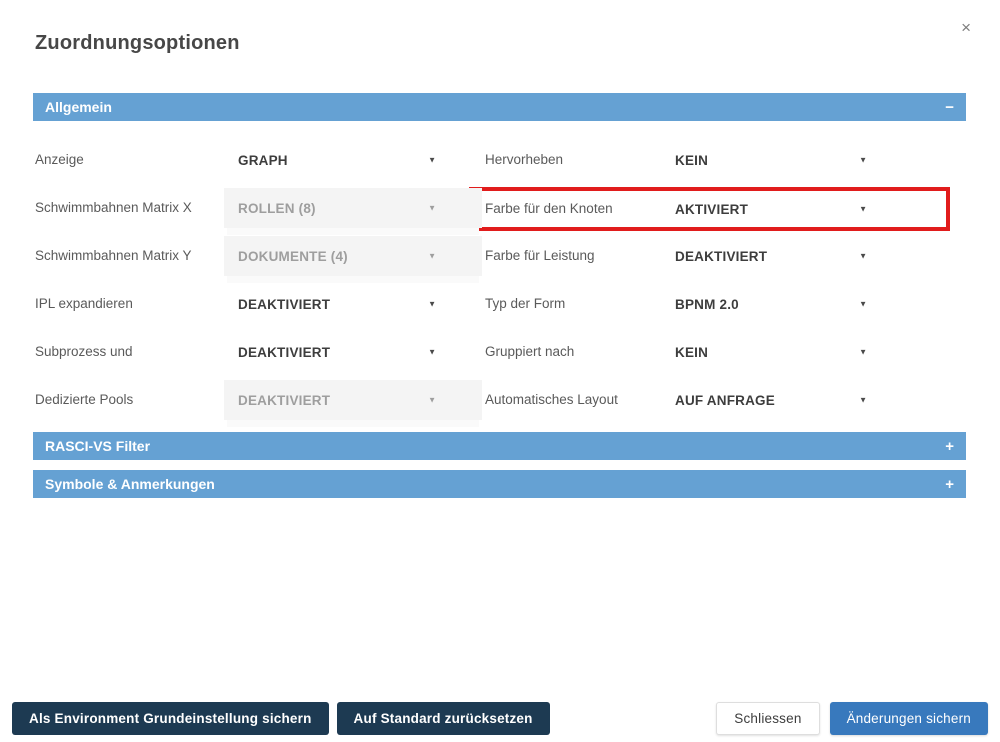 The image size is (1000, 742). Describe the element at coordinates (799, 160) in the screenshot. I see `hervorheben-select: KEIN ▼` at that location.